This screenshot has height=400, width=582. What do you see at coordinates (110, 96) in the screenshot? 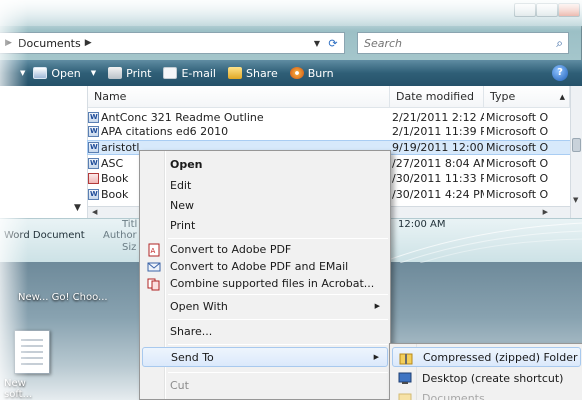
I see `column-header-label: Name` at bounding box center [110, 96].